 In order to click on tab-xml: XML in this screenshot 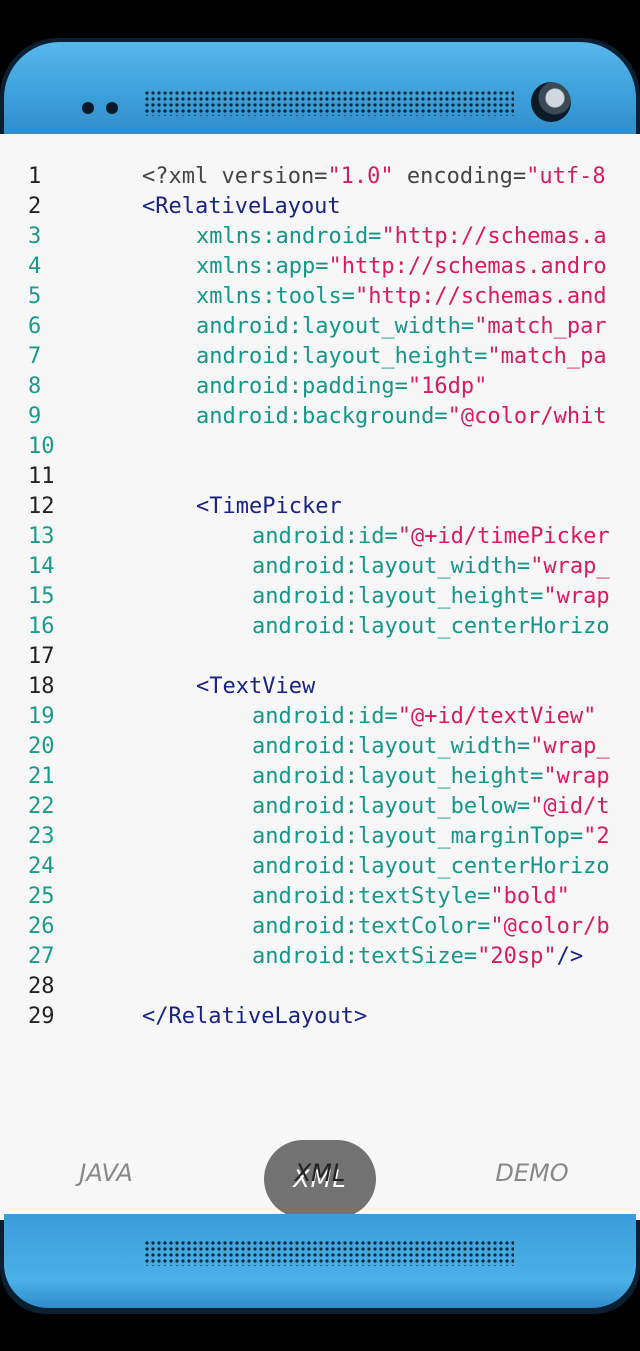, I will do `click(320, 1173)`.